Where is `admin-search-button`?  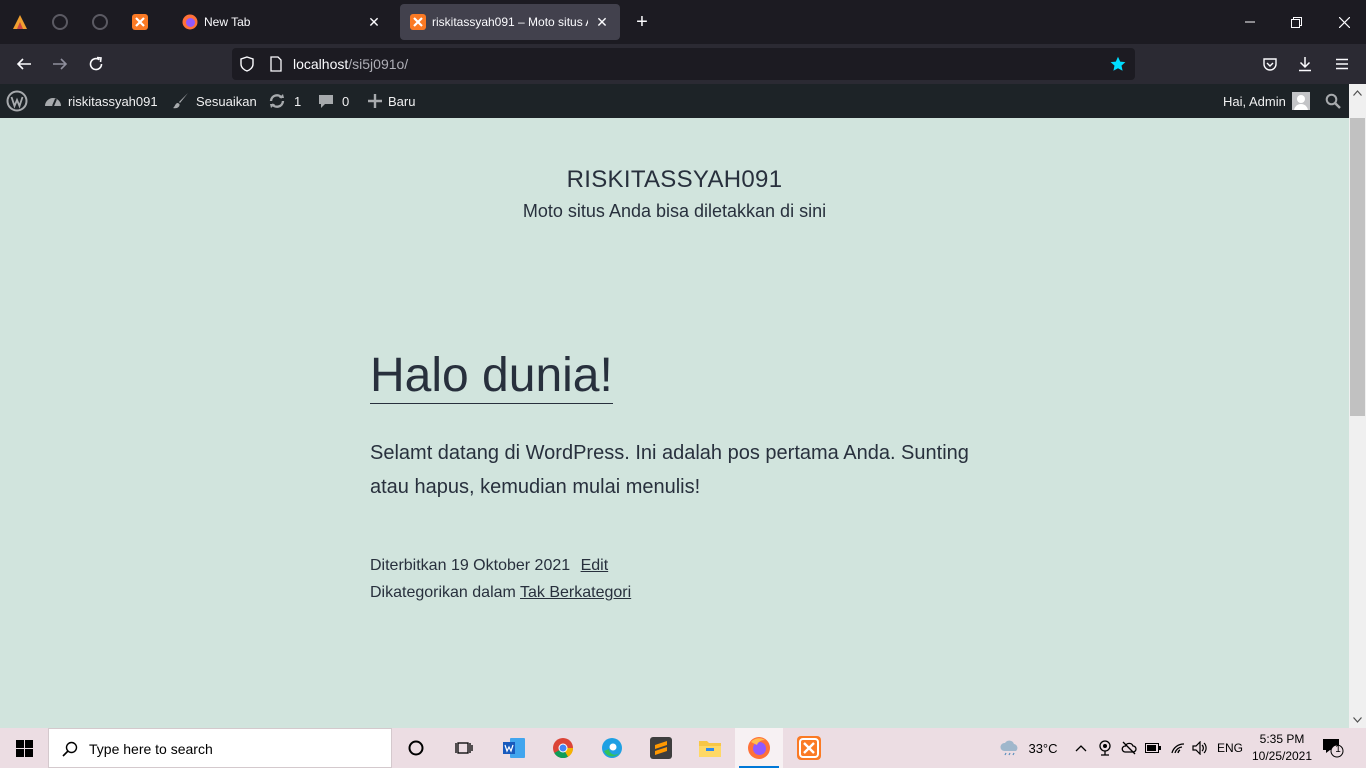
admin-search-button is located at coordinates (1333, 101).